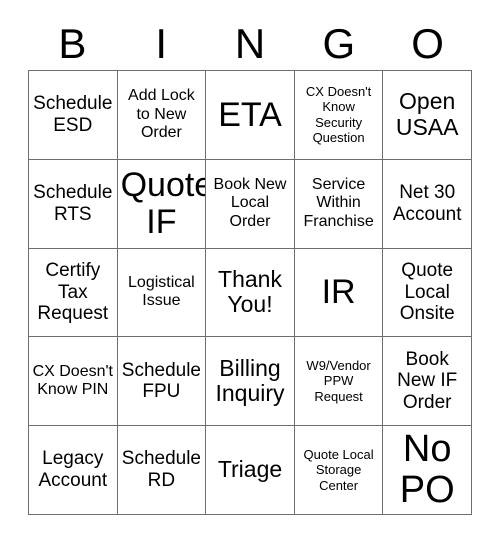 The height and width of the screenshot is (544, 500). I want to click on bingo-cell: Schedule ESD, so click(73, 115).